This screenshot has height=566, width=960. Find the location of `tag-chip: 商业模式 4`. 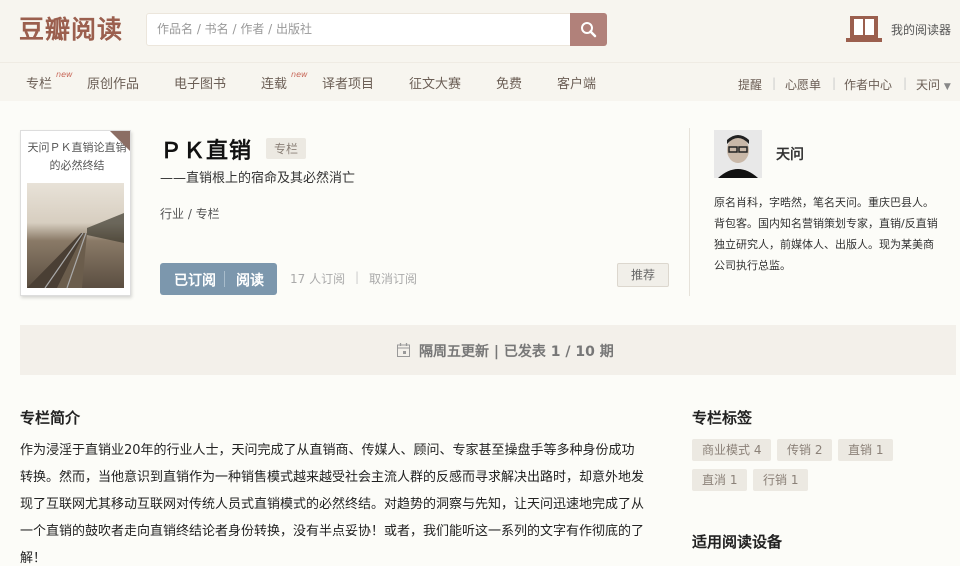

tag-chip: 商业模式 4 is located at coordinates (732, 450).